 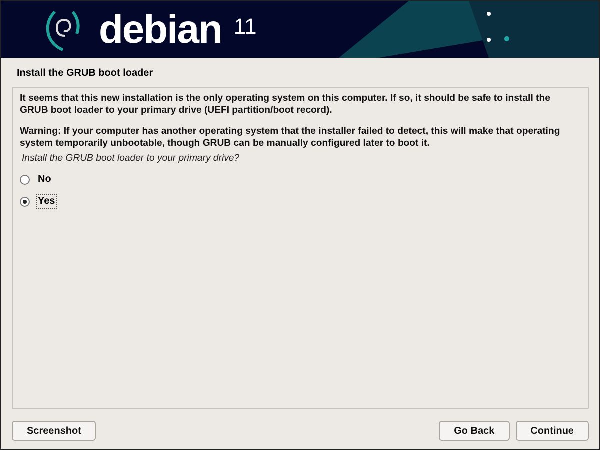 What do you see at coordinates (286, 105) in the screenshot?
I see `description-paragraph: It seems that this new installation is the only operating system on this computer. If so, it should be safe to install the GRUB boot loader to your primary drive (UEFI partition/boot record).` at bounding box center [286, 105].